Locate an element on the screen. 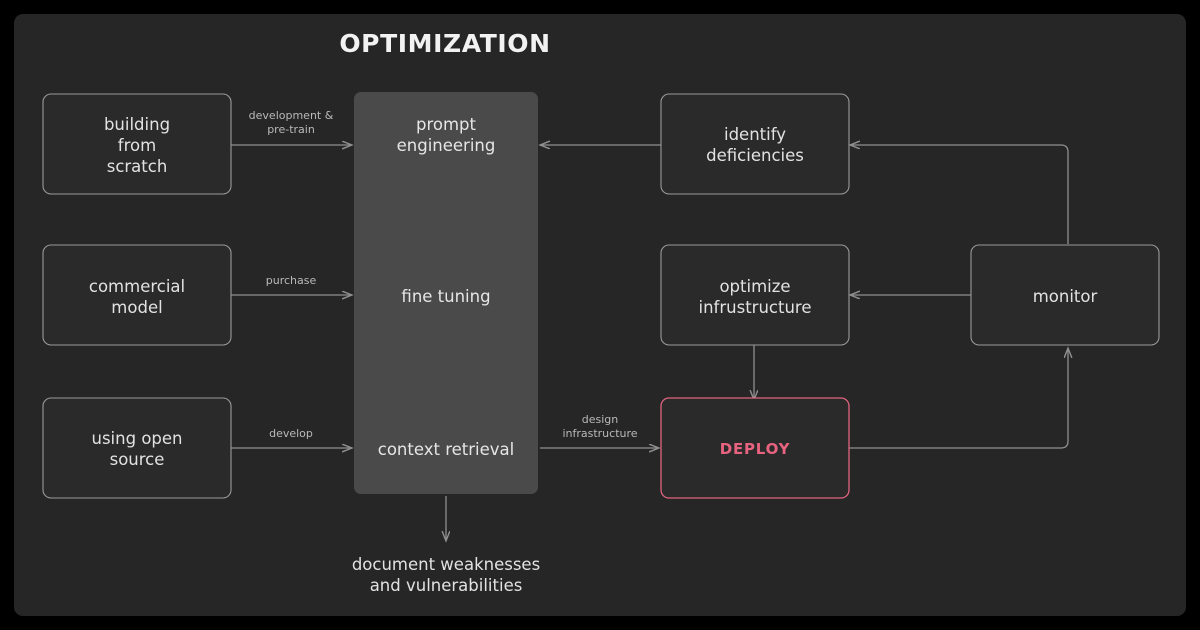  node-building-from-scratch-line1: building is located at coordinates (137, 124).